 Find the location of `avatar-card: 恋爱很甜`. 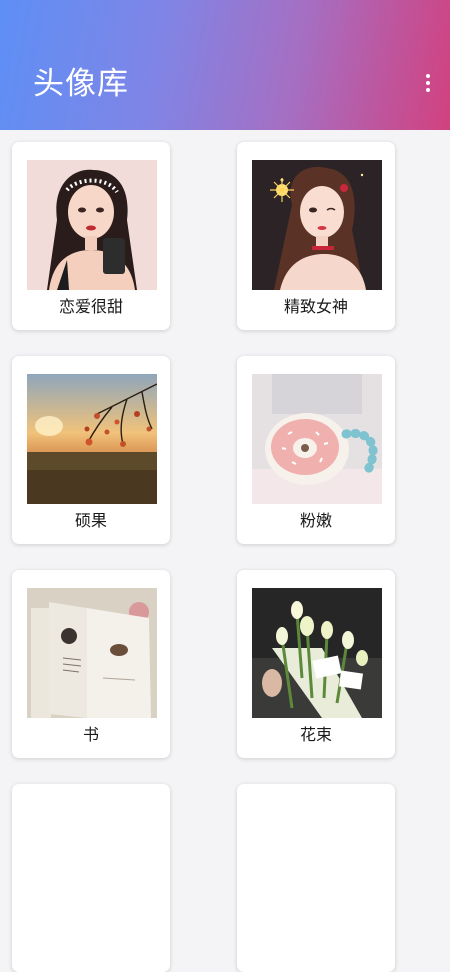

avatar-card: 恋爱很甜 is located at coordinates (91, 236).